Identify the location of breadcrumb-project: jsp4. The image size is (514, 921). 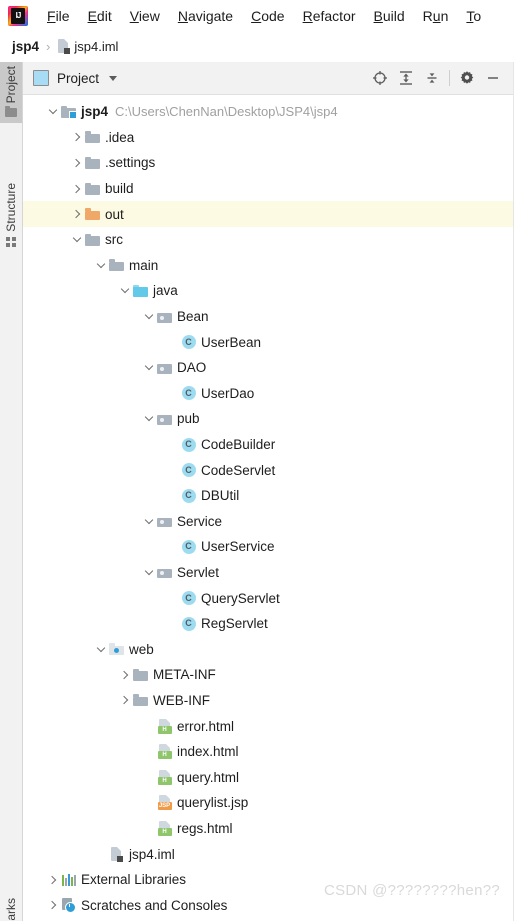
(25, 46).